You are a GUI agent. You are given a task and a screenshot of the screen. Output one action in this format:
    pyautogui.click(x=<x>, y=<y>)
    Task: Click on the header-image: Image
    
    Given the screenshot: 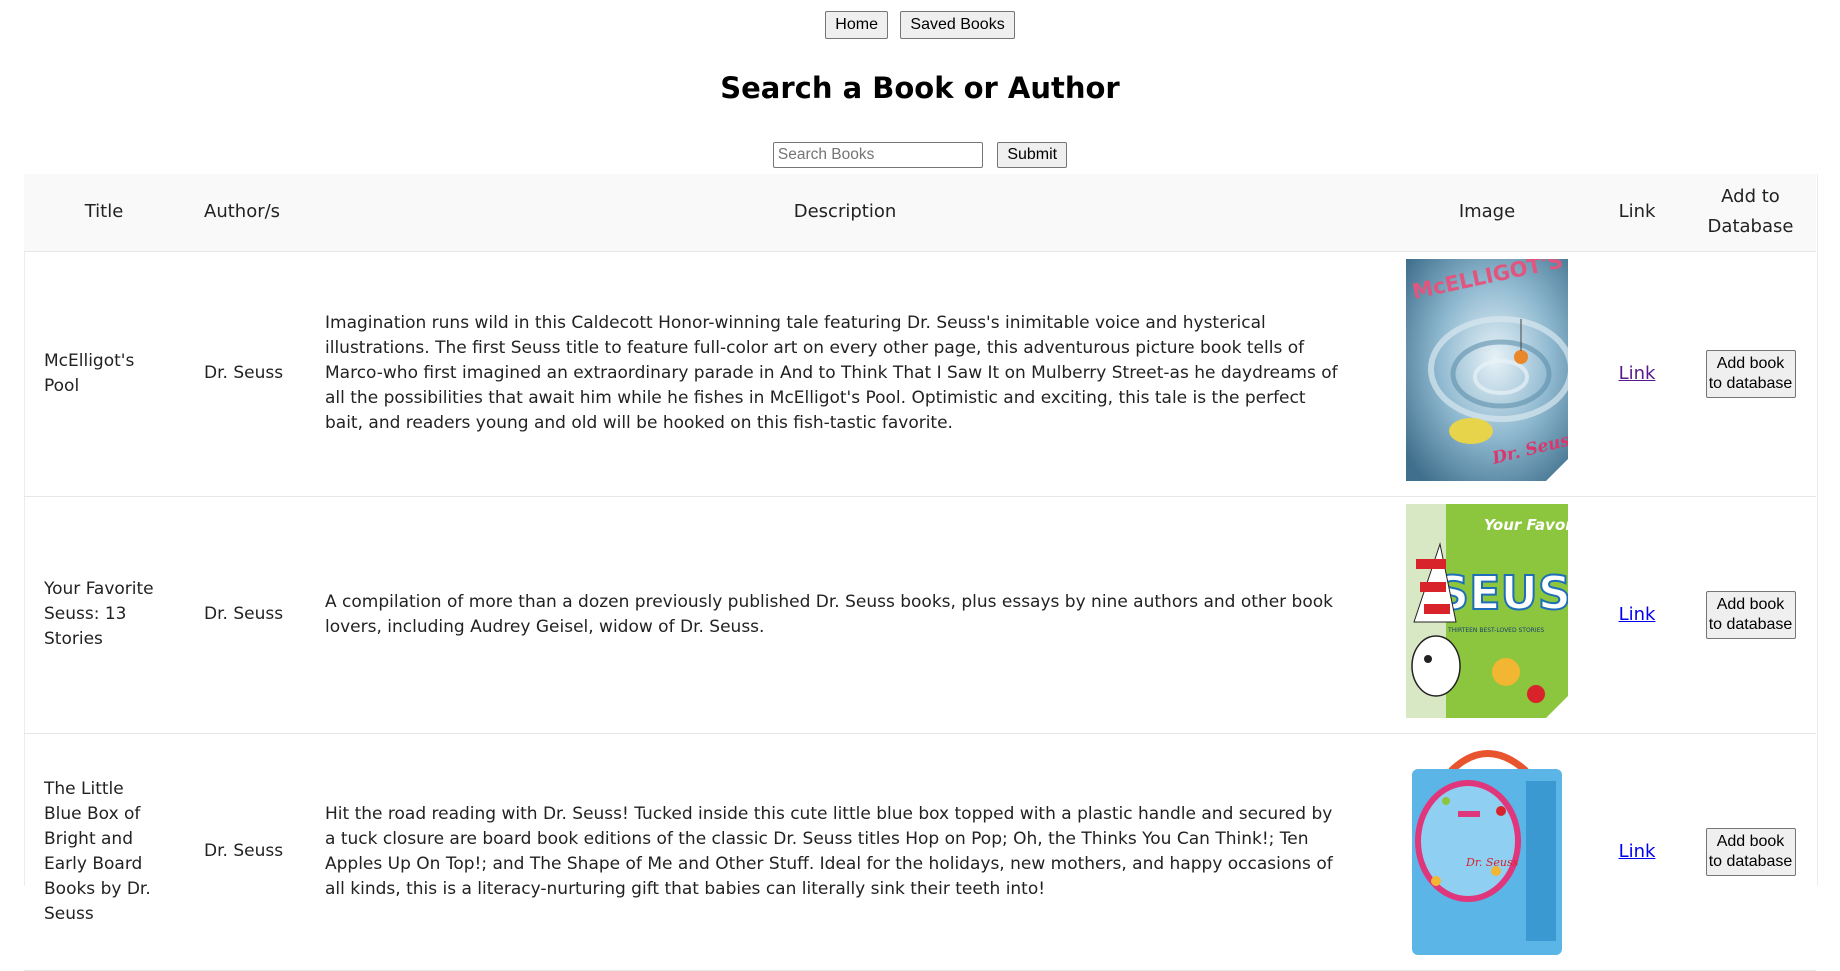 What is the action you would take?
    pyautogui.click(x=1487, y=213)
    